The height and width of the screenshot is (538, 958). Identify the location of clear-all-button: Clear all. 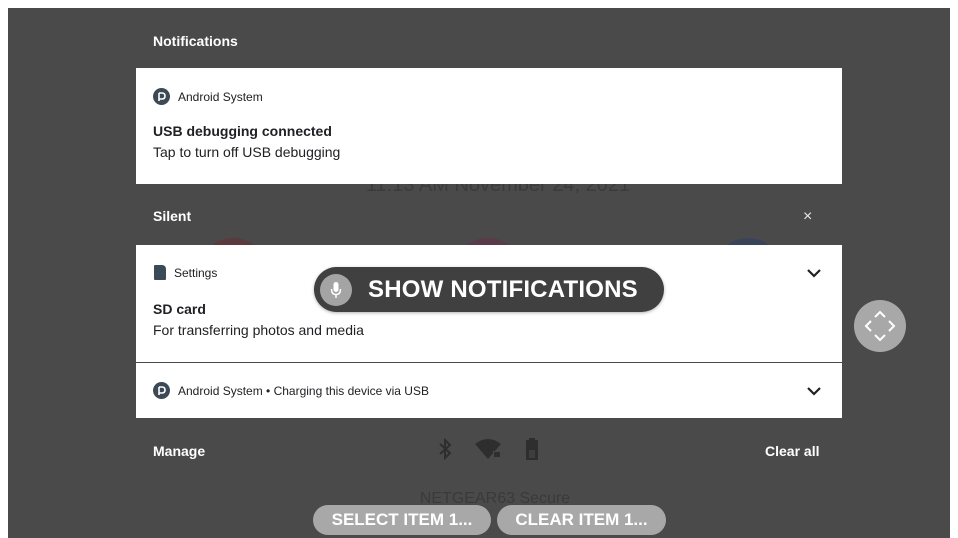
(792, 451).